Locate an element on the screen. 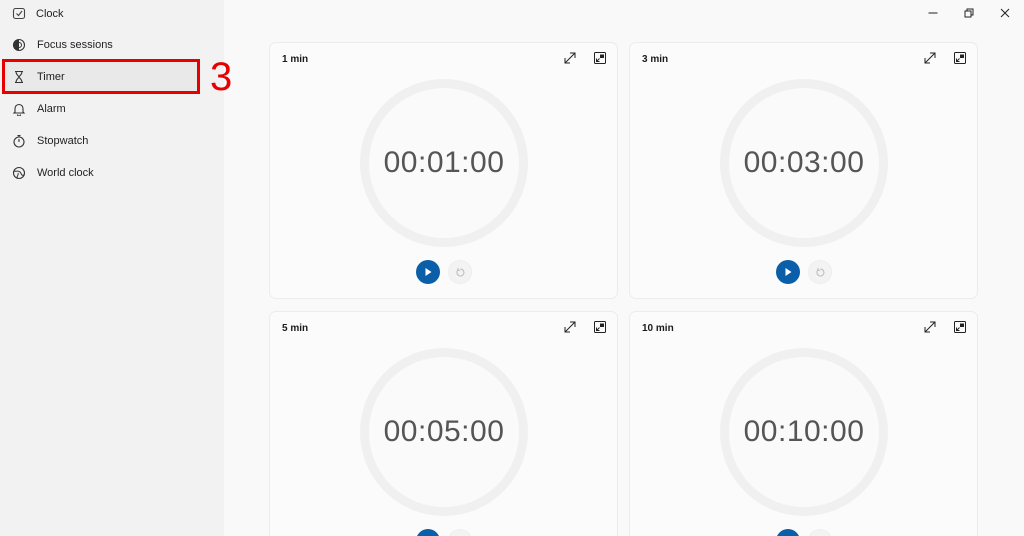 The image size is (1024, 536). sidebar-item-focus-sessions: Focus sessions is located at coordinates (102, 45).